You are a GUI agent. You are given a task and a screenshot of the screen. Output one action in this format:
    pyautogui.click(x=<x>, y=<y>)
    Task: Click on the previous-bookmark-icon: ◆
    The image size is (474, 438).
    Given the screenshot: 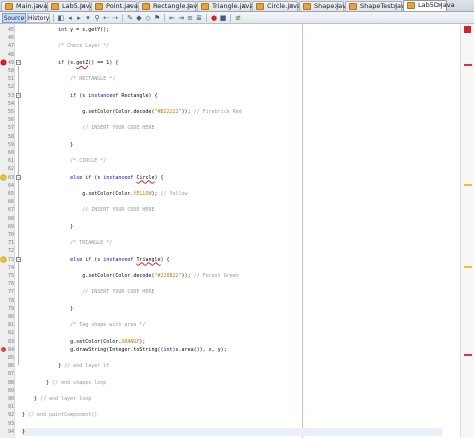 What is the action you would take?
    pyautogui.click(x=139, y=18)
    